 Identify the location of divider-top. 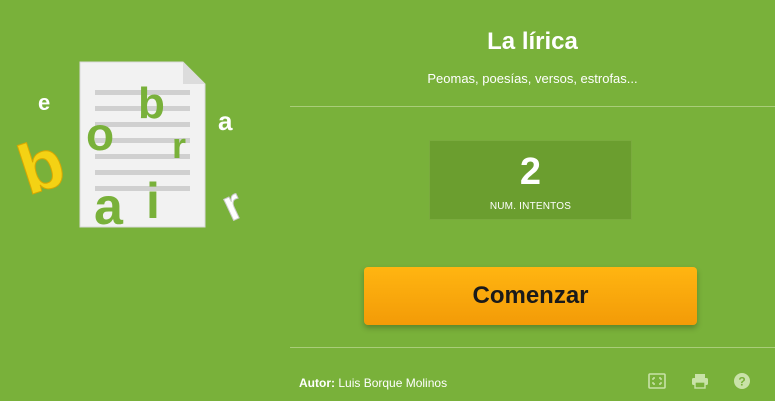
(532, 106).